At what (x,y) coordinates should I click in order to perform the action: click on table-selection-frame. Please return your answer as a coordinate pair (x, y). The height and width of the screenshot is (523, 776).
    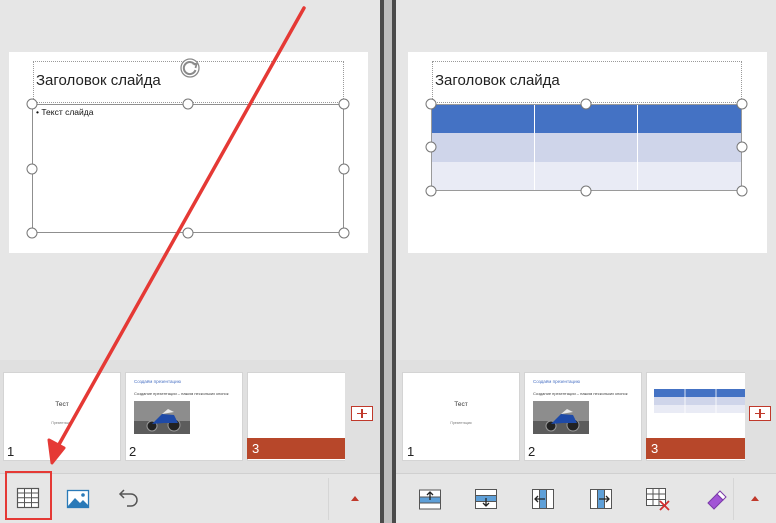
    Looking at the image, I should click on (586, 147).